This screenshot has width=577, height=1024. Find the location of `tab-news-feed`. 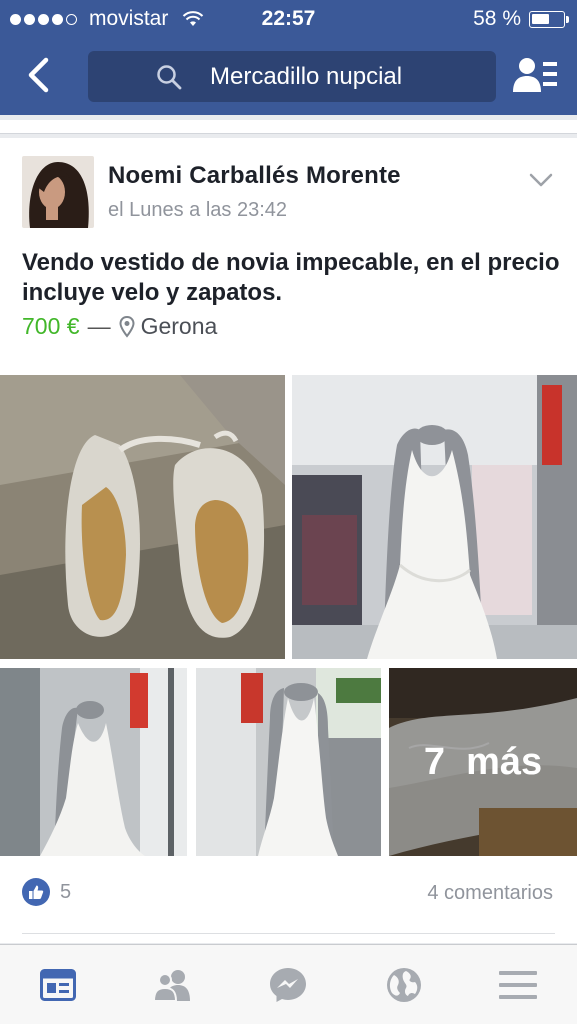

tab-news-feed is located at coordinates (58, 985).